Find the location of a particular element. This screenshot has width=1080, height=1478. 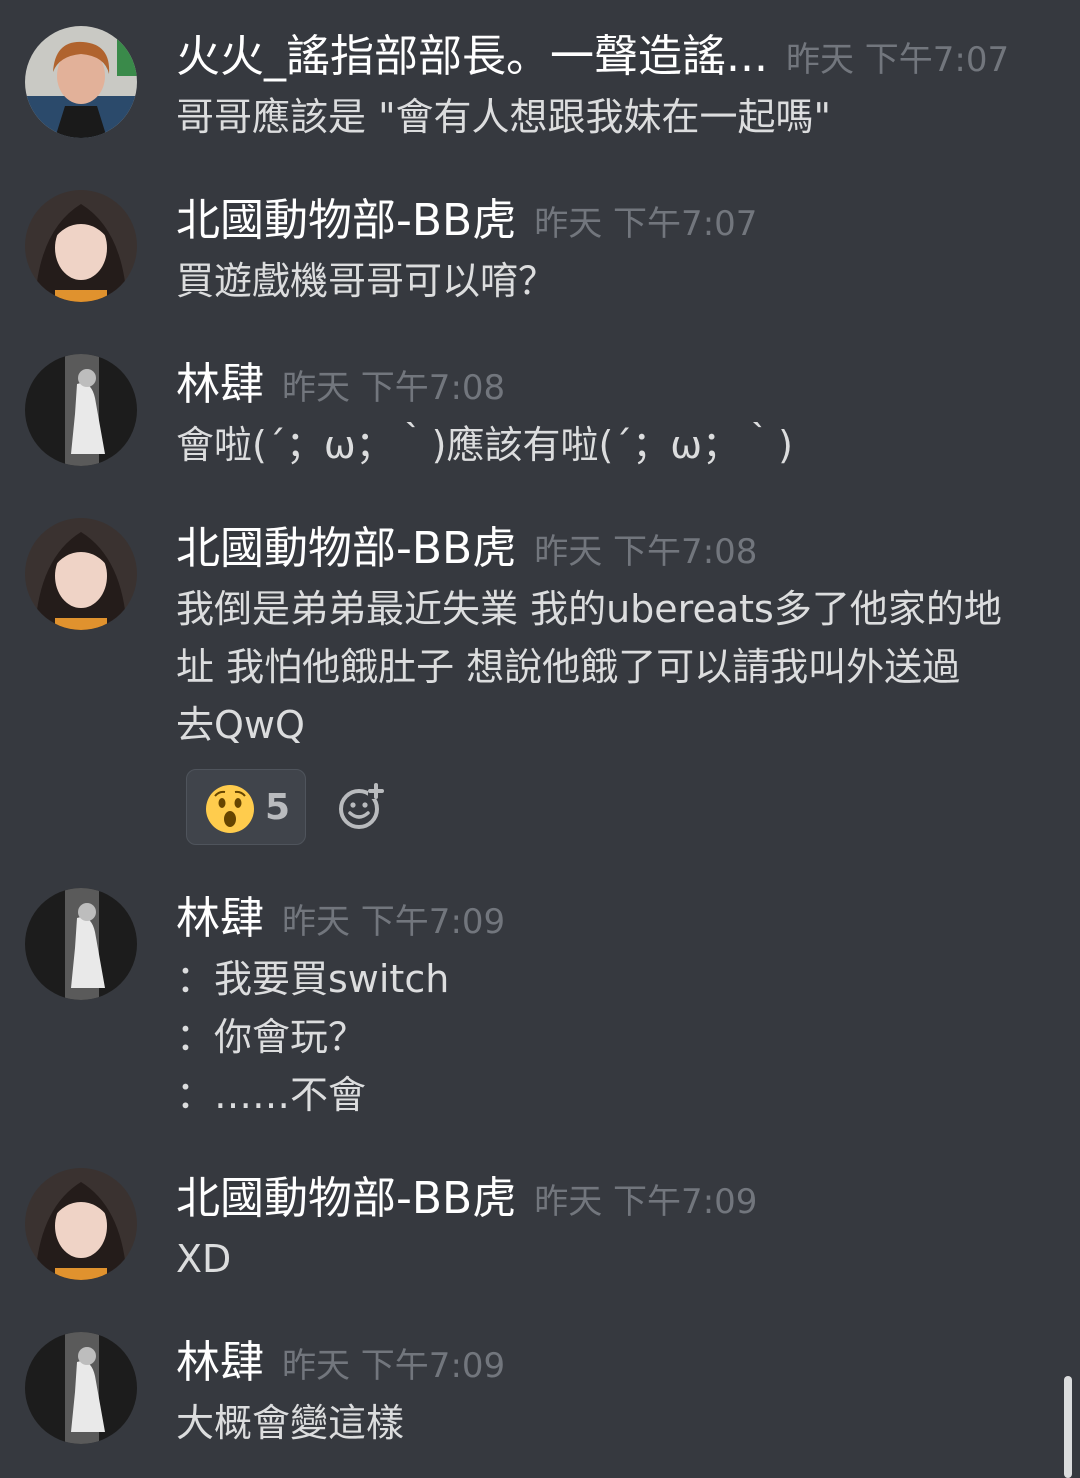

message-line: ：……不會 is located at coordinates (271, 1095).